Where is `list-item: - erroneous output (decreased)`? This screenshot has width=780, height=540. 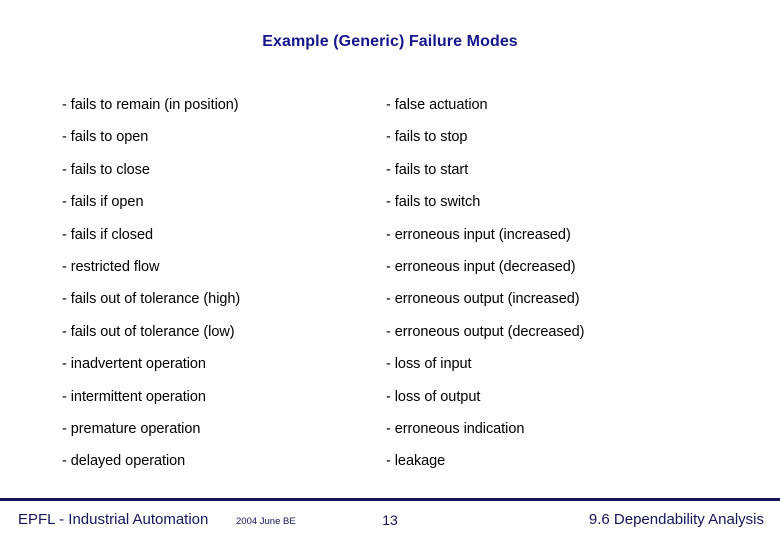 list-item: - erroneous output (decreased) is located at coordinates (485, 331).